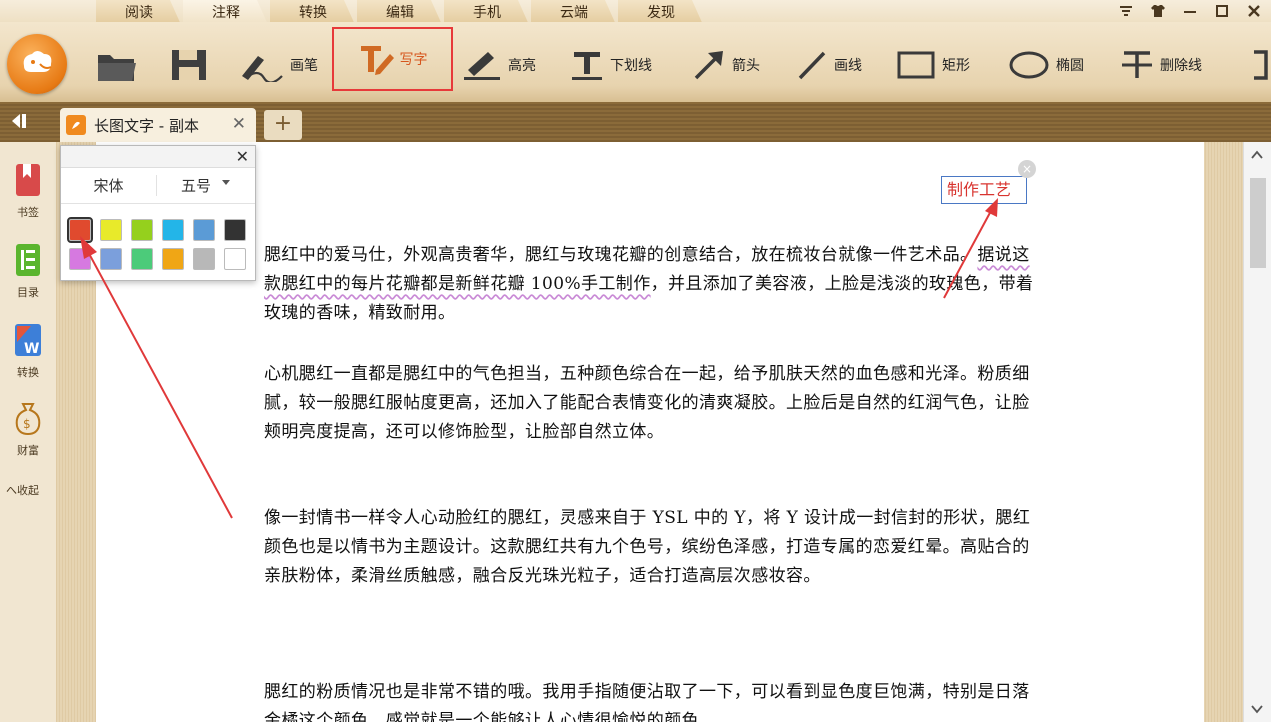  I want to click on close-popup-icon: ✕, so click(242, 156).